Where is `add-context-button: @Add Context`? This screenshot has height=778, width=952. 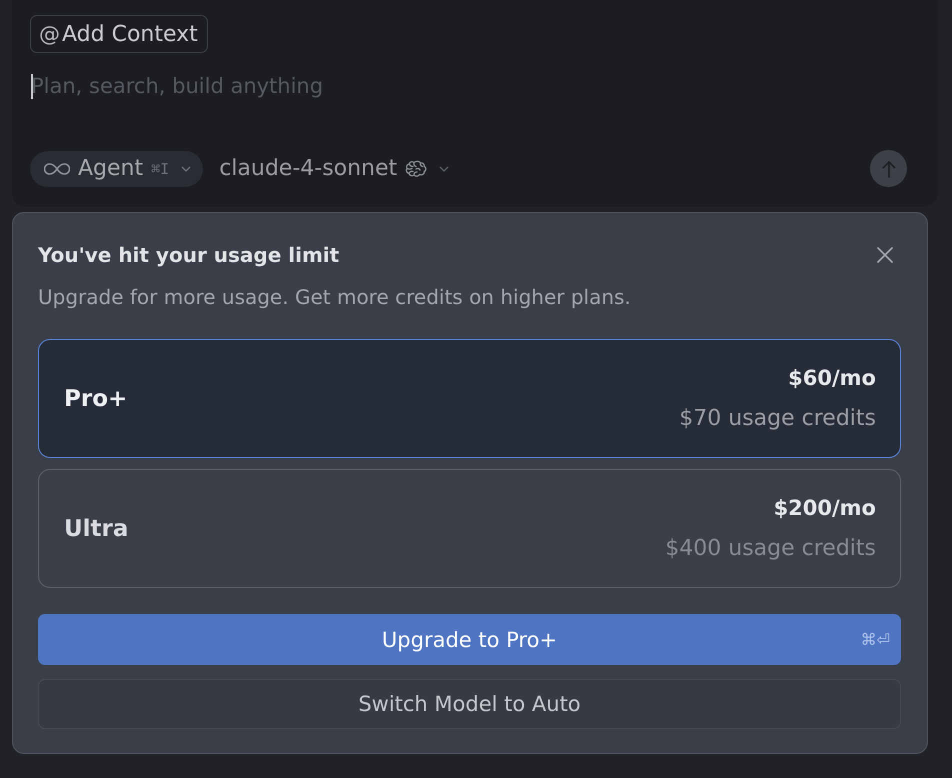
add-context-button: @Add Context is located at coordinates (119, 34).